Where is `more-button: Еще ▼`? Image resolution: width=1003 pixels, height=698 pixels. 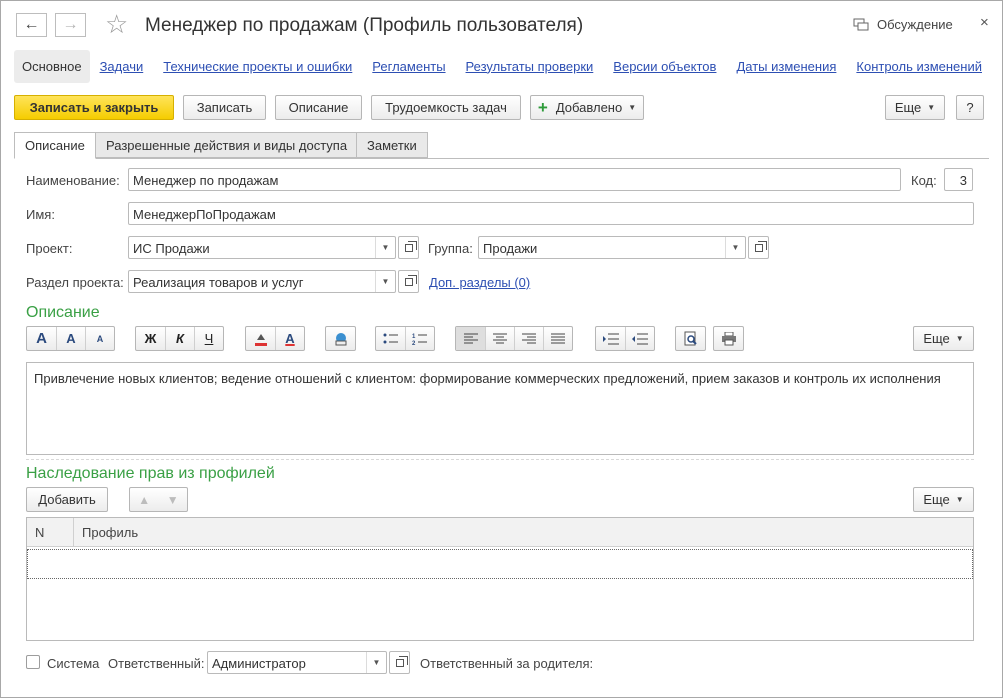
more-button: Еще ▼ is located at coordinates (915, 107).